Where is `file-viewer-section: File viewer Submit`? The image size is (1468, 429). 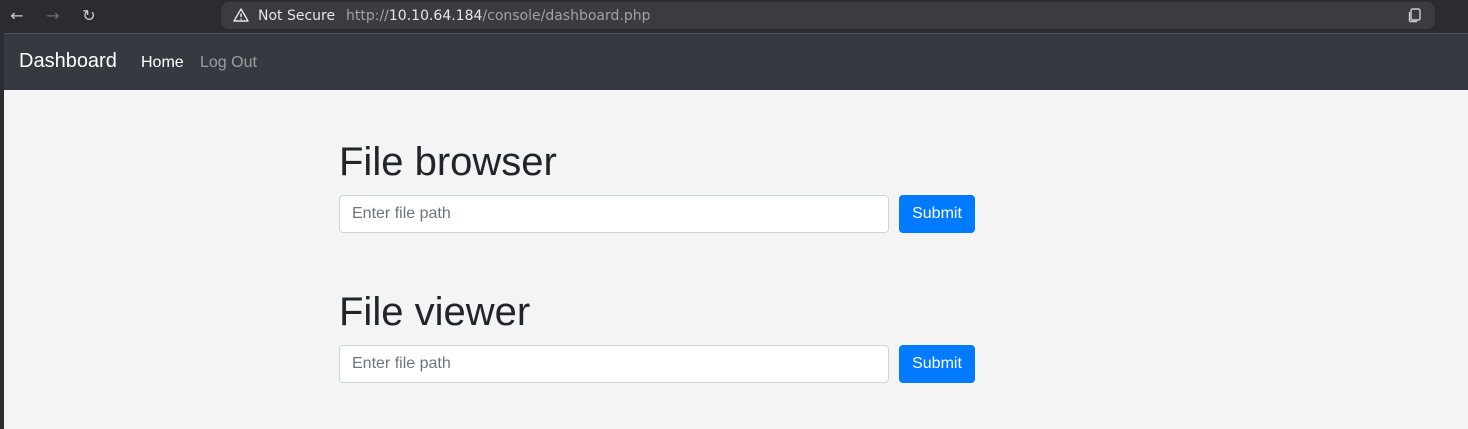
file-viewer-section: File viewer Submit is located at coordinates (659, 335).